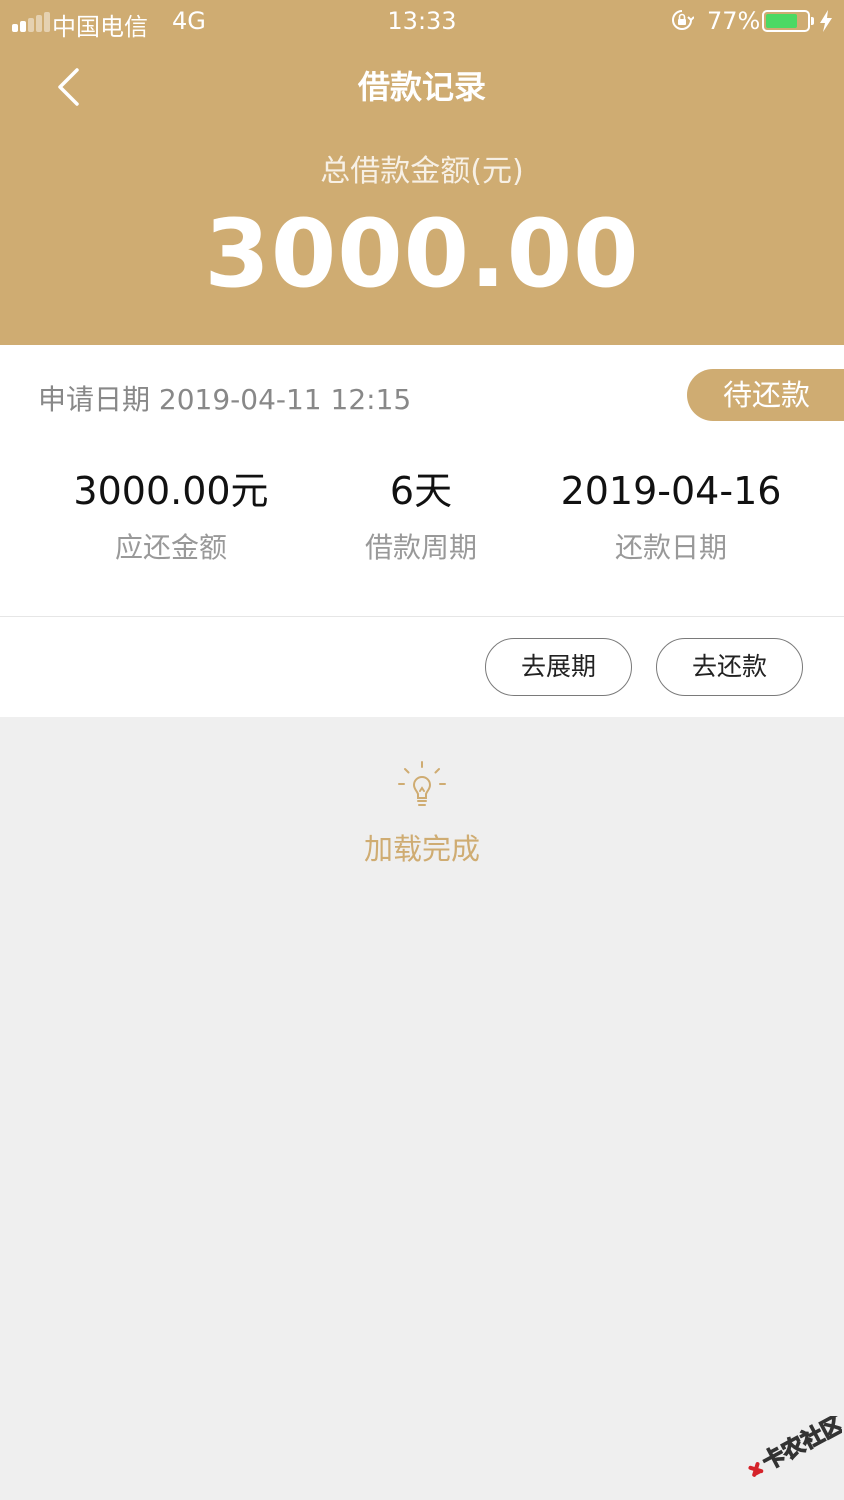 Image resolution: width=844 pixels, height=1500 pixels. What do you see at coordinates (422, 254) in the screenshot?
I see `total-amount-value: 3000.00` at bounding box center [422, 254].